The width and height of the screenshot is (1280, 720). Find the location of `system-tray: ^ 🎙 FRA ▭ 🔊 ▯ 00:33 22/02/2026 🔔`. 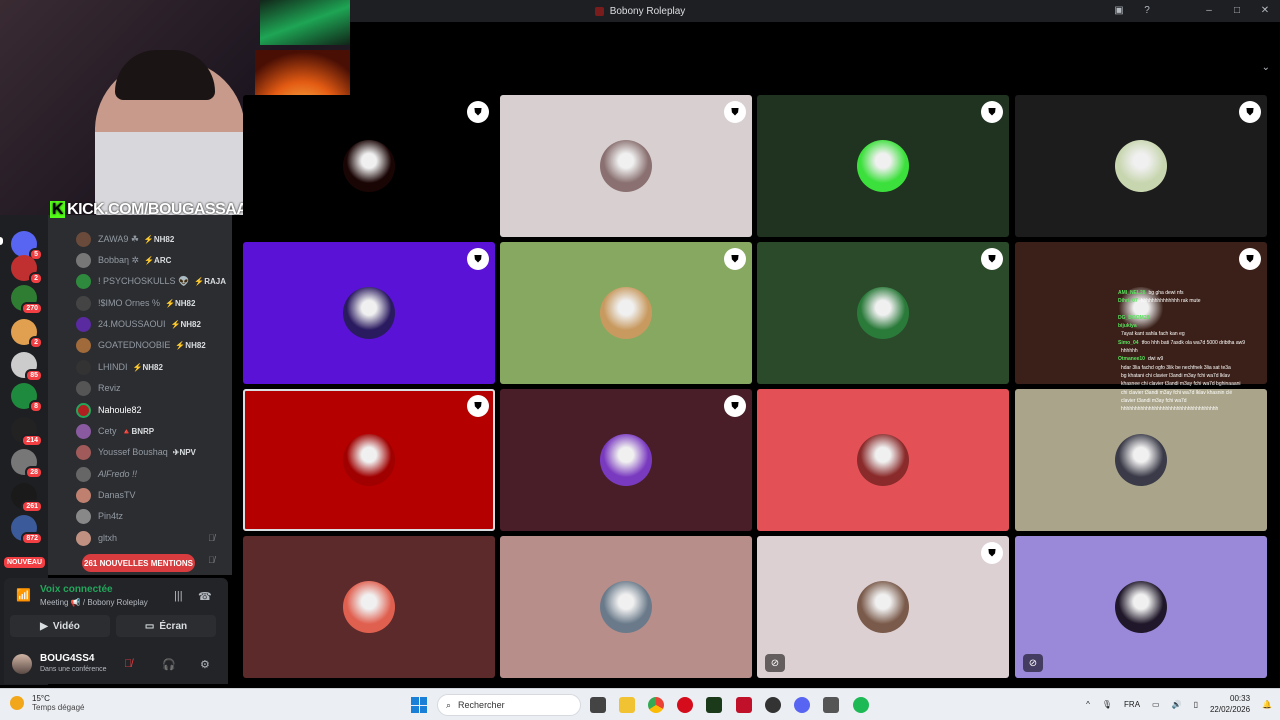

system-tray: ^ 🎙 FRA ▭ 🔊 ▯ 00:33 22/02/2026 🔔 is located at coordinates (1179, 704).